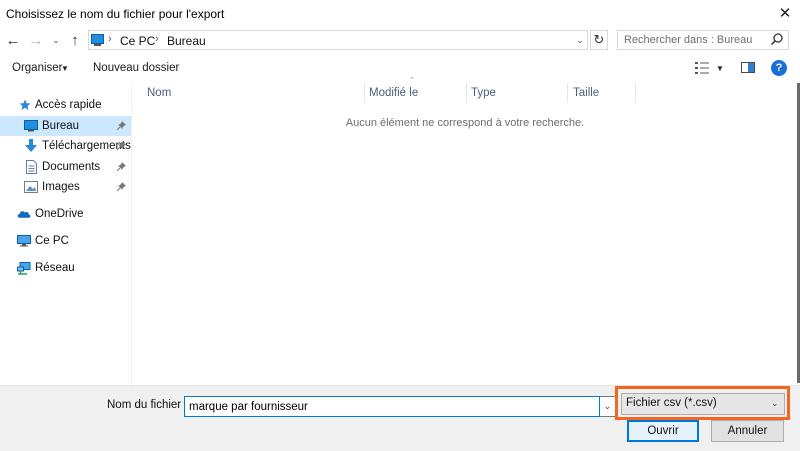  Describe the element at coordinates (24, 268) in the screenshot. I see `network-icon` at that location.